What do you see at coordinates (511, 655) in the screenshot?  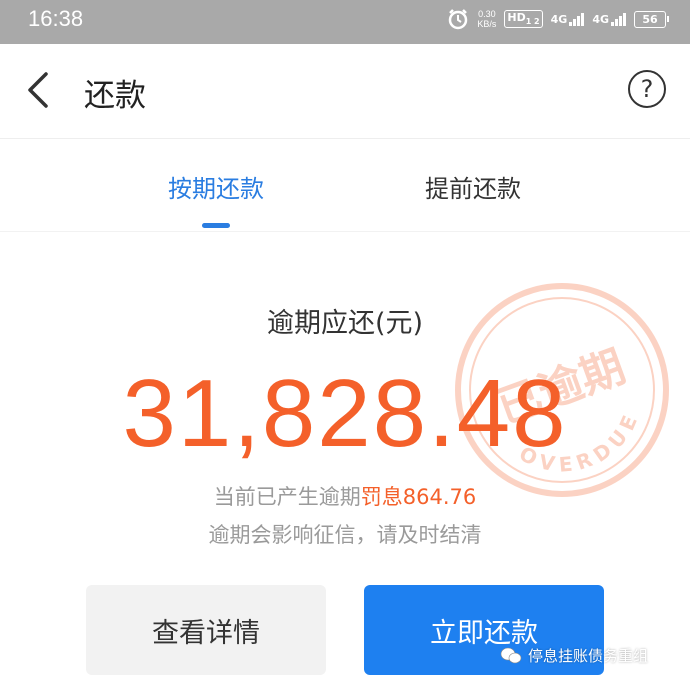 I see `wechat-icon` at bounding box center [511, 655].